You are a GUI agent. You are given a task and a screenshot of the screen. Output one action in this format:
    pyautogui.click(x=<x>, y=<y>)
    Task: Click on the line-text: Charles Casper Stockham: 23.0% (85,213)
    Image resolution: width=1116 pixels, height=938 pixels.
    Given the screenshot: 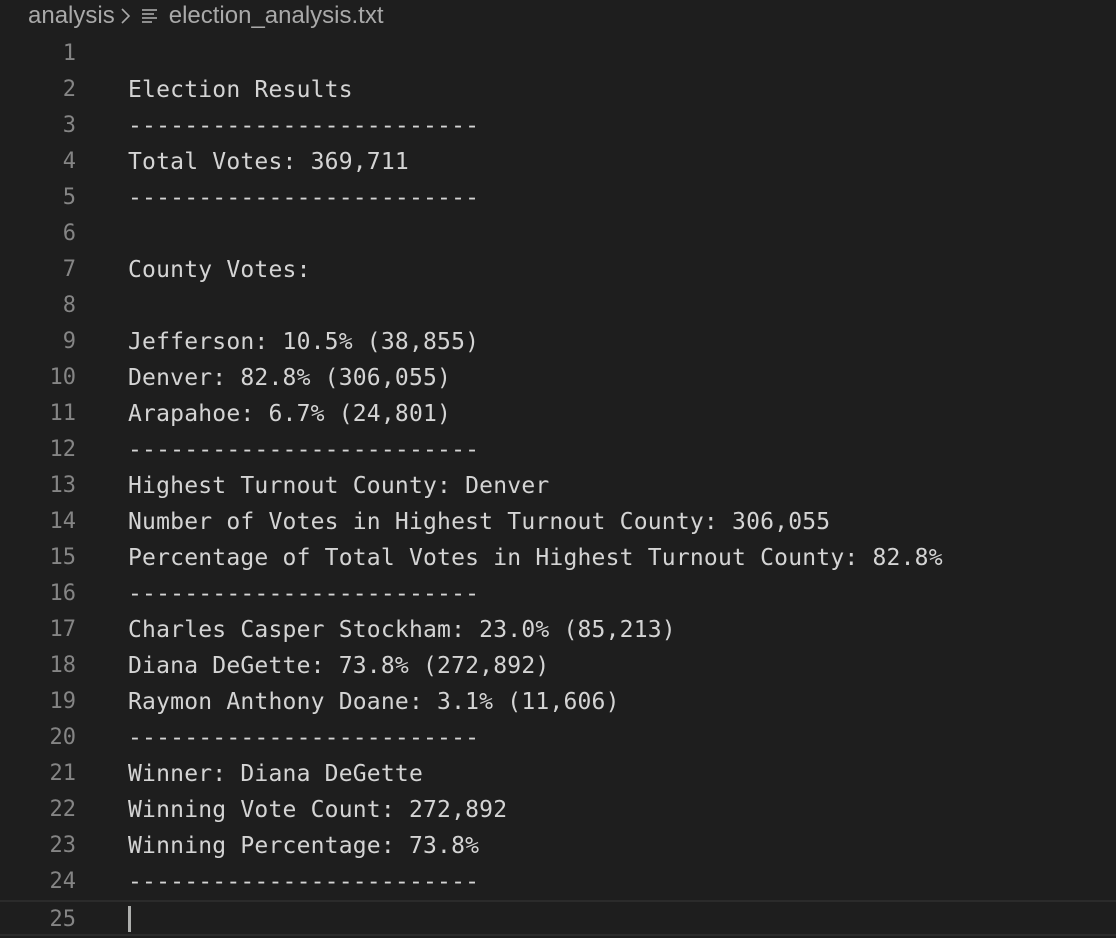 What is the action you would take?
    pyautogui.click(x=402, y=630)
    